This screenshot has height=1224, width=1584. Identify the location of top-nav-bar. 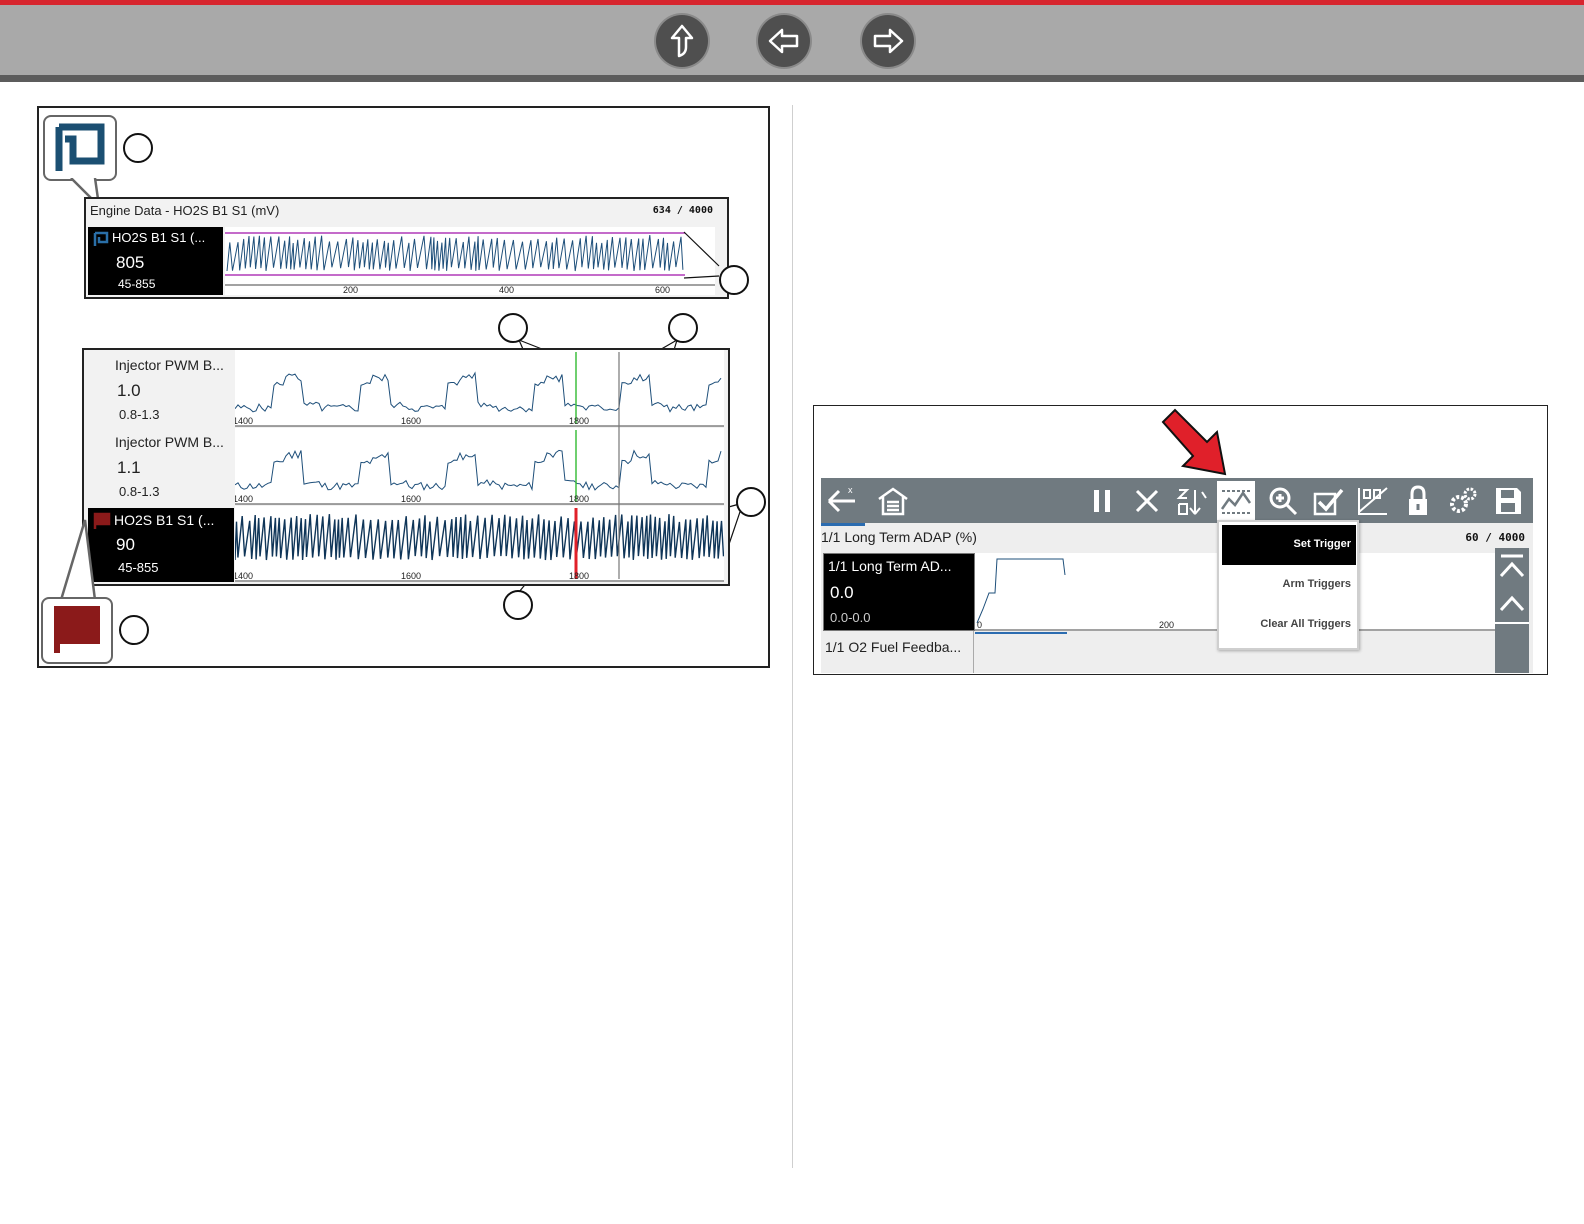
(792, 41).